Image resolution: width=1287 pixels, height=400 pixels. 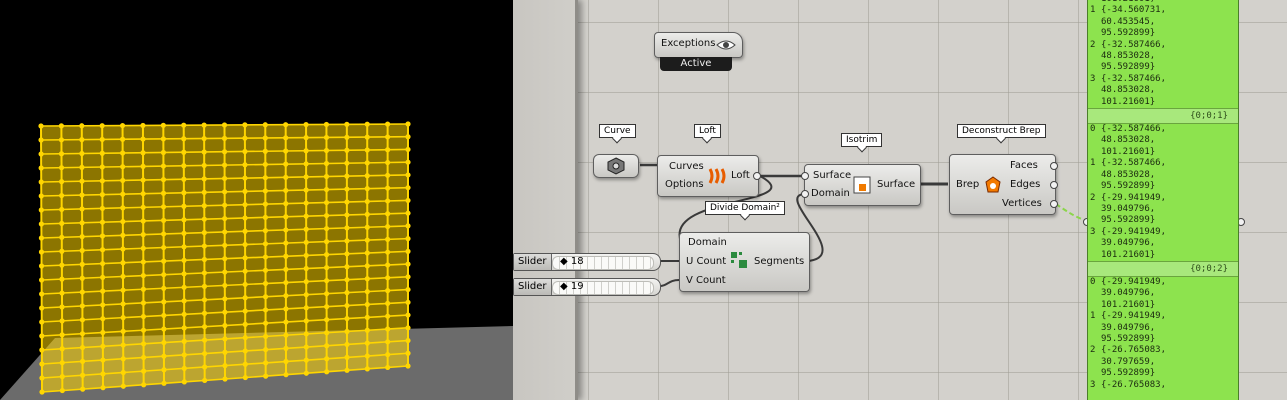 I want to click on loft-input-options: Options, so click(x=684, y=184).